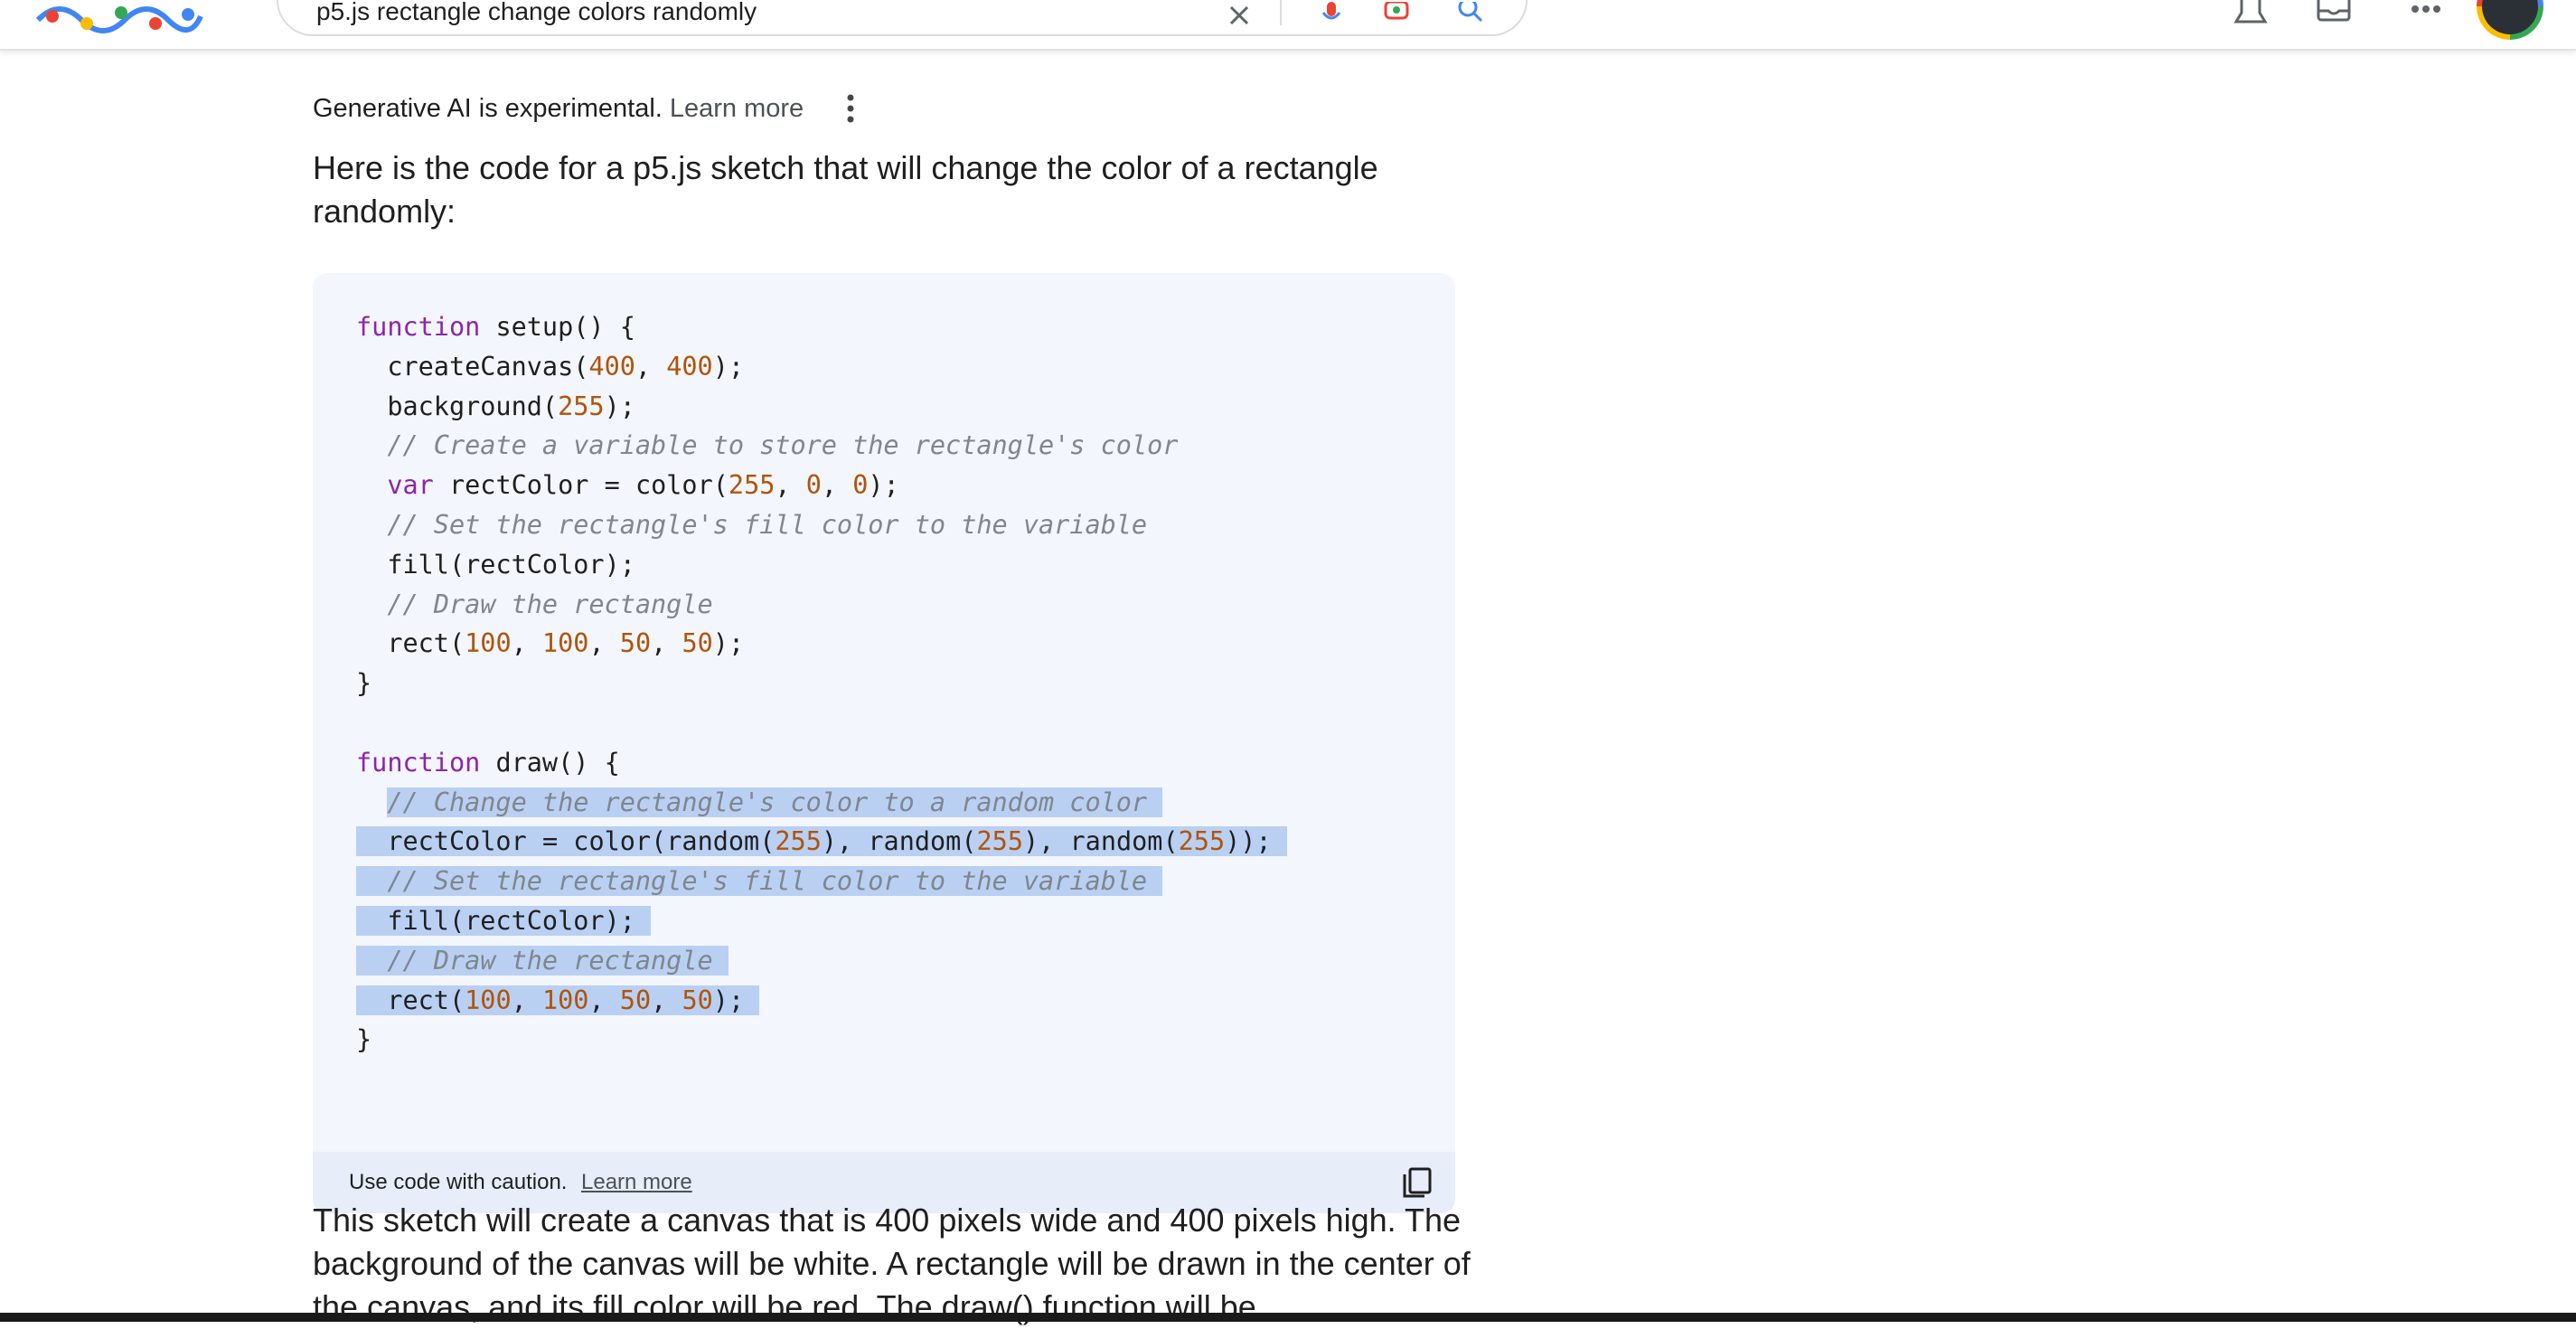 The height and width of the screenshot is (1329, 2576). I want to click on code-line: function draw() {, so click(488, 762).